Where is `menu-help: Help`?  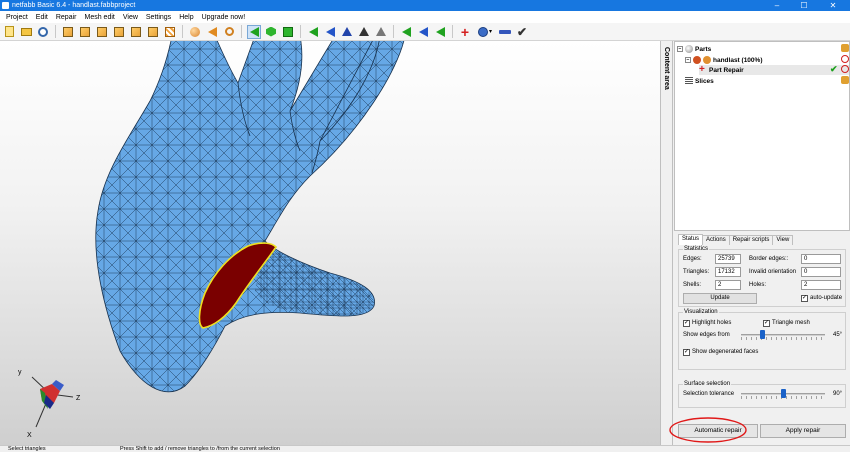 menu-help: Help is located at coordinates (186, 17).